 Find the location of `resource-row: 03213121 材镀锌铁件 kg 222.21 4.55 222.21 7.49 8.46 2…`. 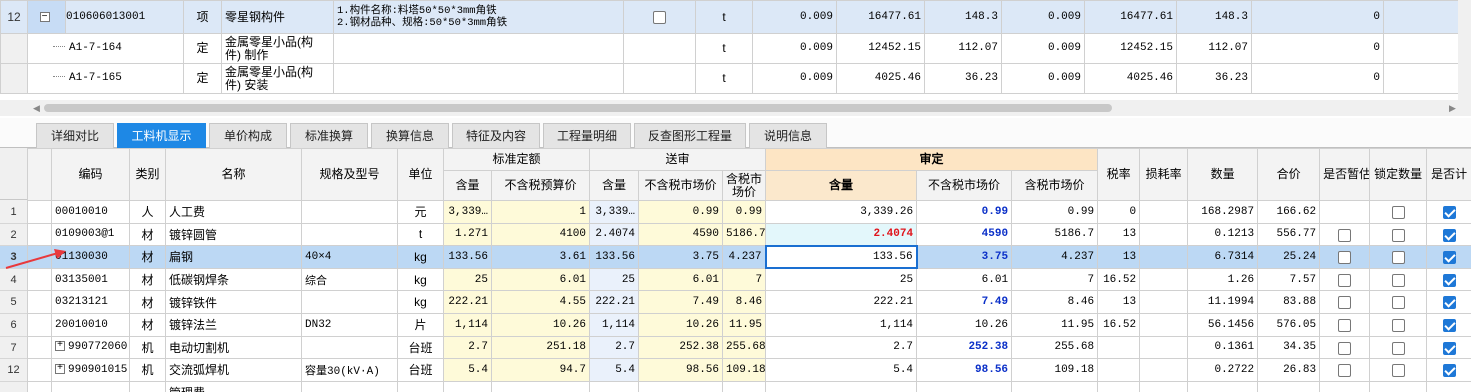

resource-row: 03213121 材镀锌铁件 kg 222.21 4.55 222.21 7.49 8.46 2… is located at coordinates (749, 302).